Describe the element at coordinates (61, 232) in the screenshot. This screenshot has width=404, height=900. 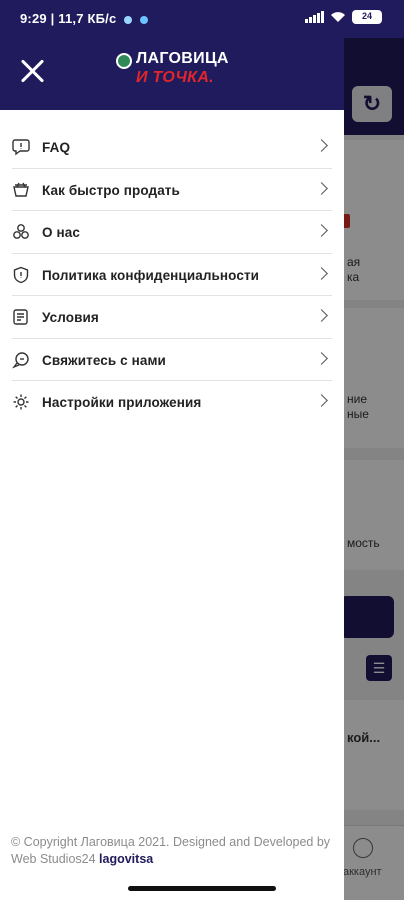
I see `menu-item-label: О нас` at that location.